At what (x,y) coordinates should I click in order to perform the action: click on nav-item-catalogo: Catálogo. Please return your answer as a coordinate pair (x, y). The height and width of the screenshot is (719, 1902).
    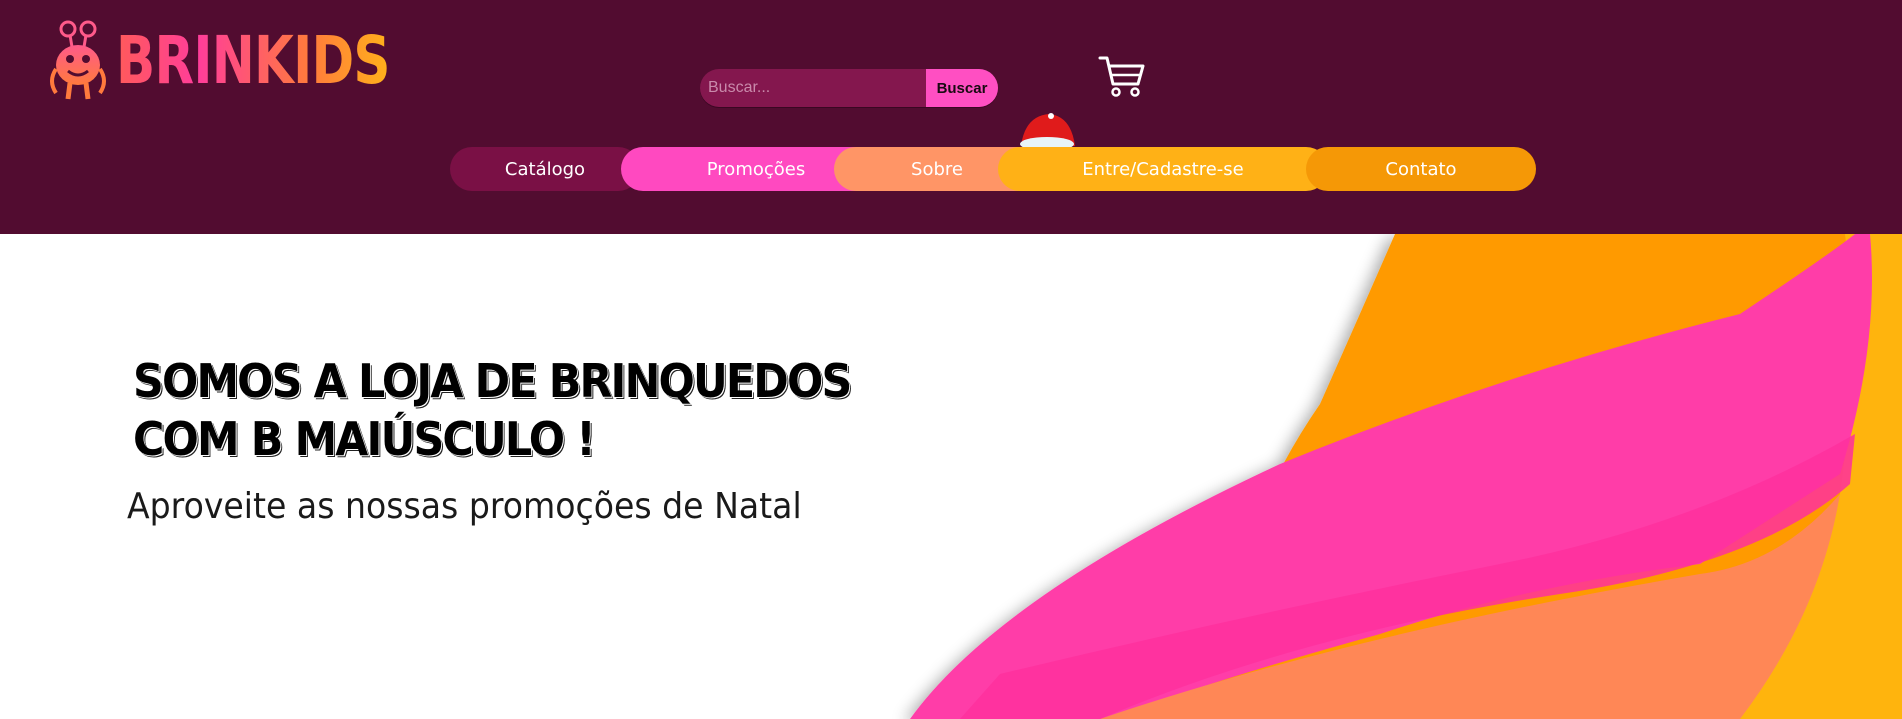
    Looking at the image, I should click on (545, 169).